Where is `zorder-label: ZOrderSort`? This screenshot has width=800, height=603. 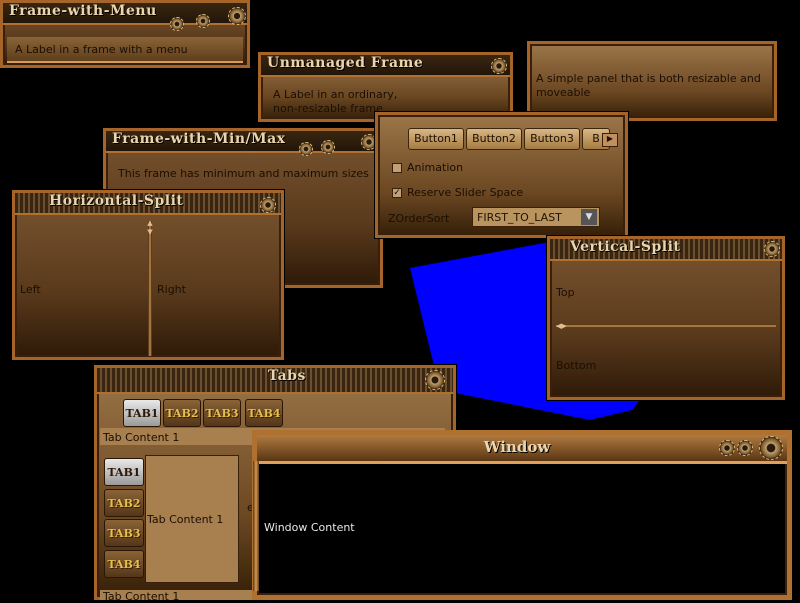
zorder-label: ZOrderSort is located at coordinates (419, 218).